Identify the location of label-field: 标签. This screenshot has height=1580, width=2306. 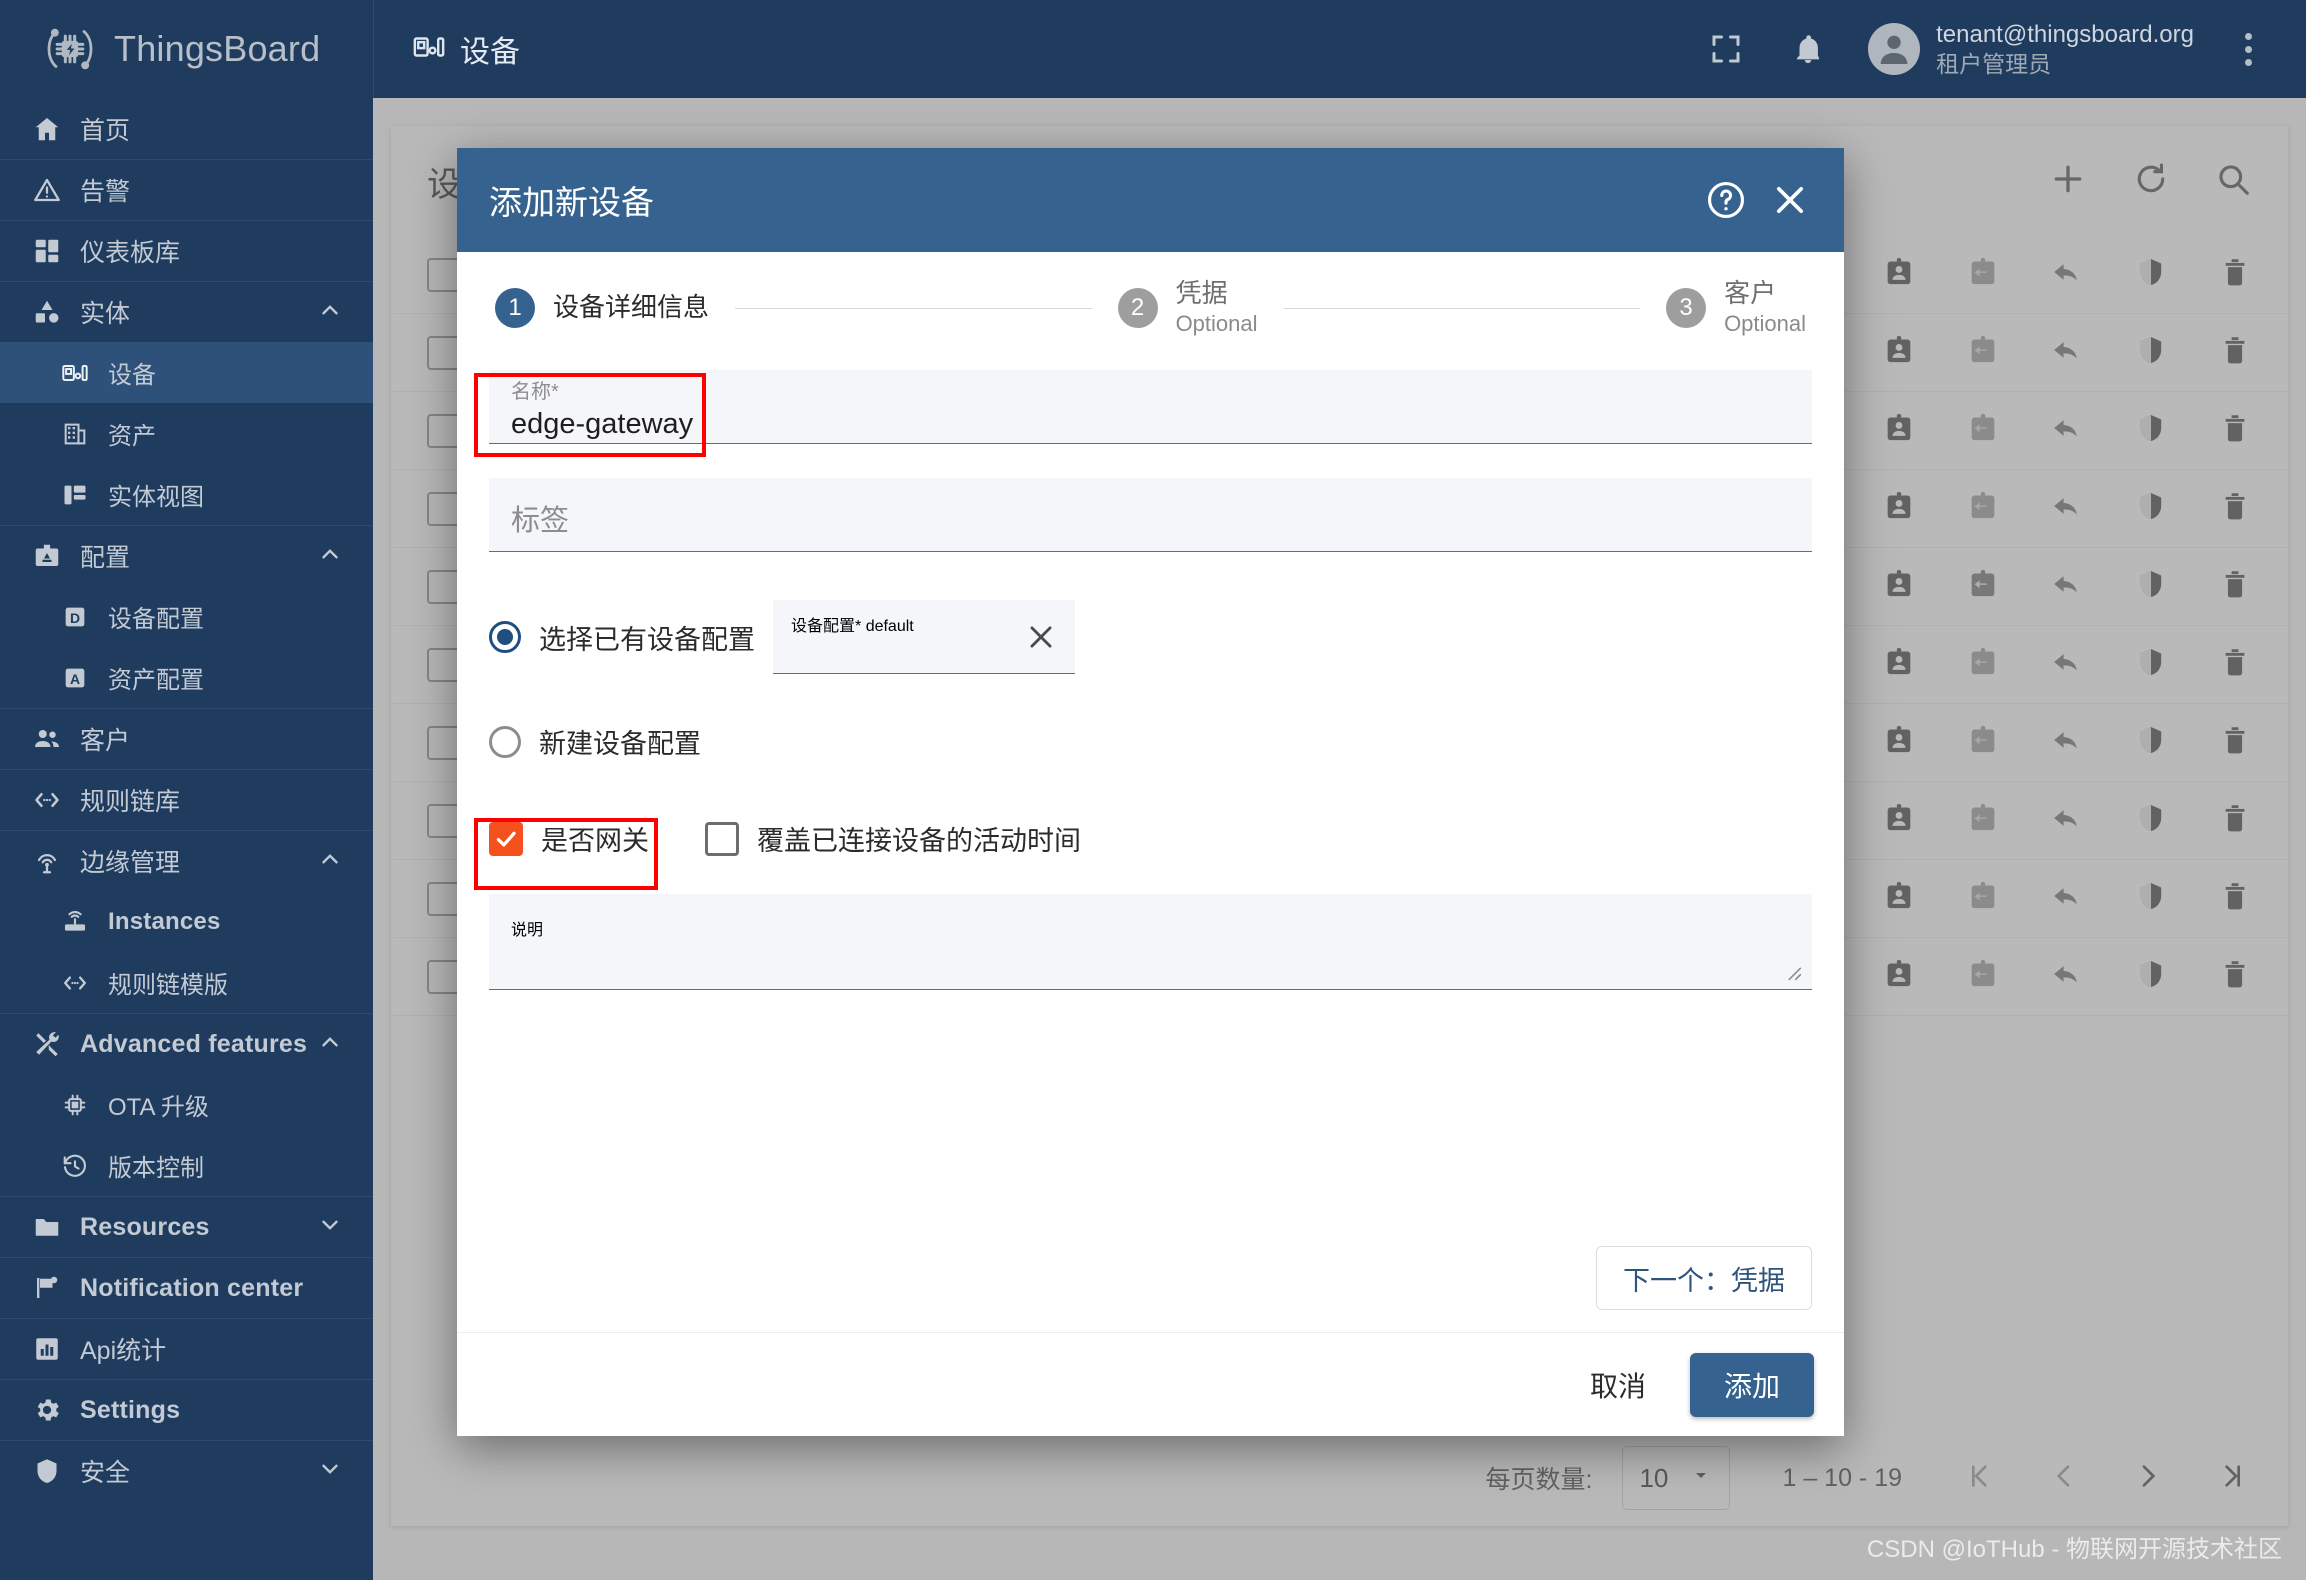
(1150, 515).